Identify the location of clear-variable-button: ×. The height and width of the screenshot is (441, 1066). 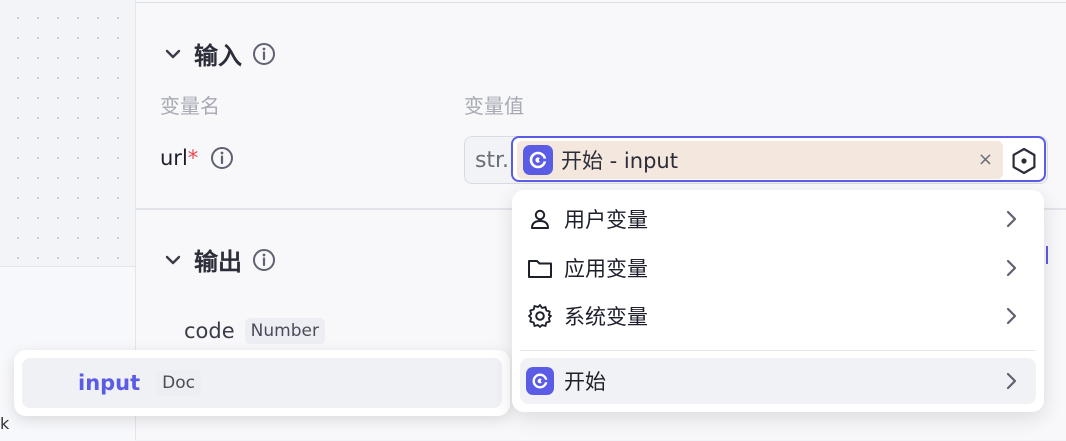
(985, 159).